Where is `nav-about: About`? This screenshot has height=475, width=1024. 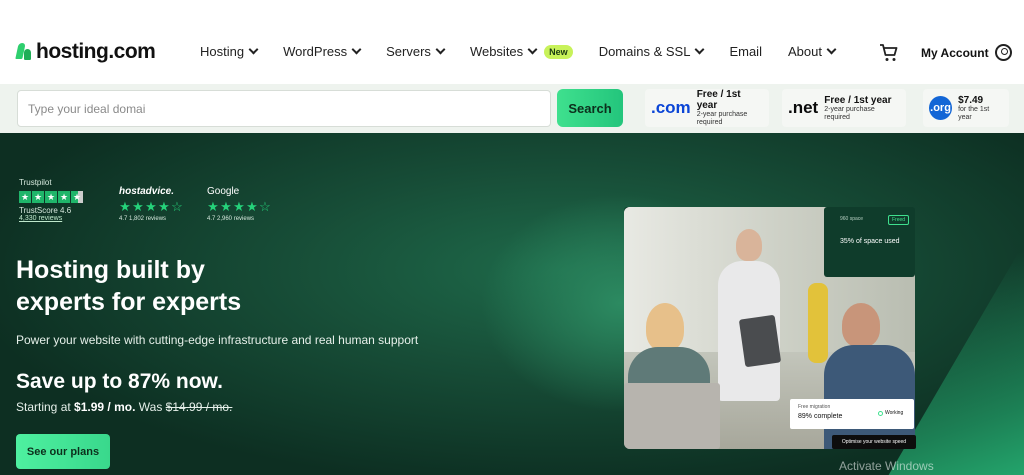
nav-about: About is located at coordinates (812, 51).